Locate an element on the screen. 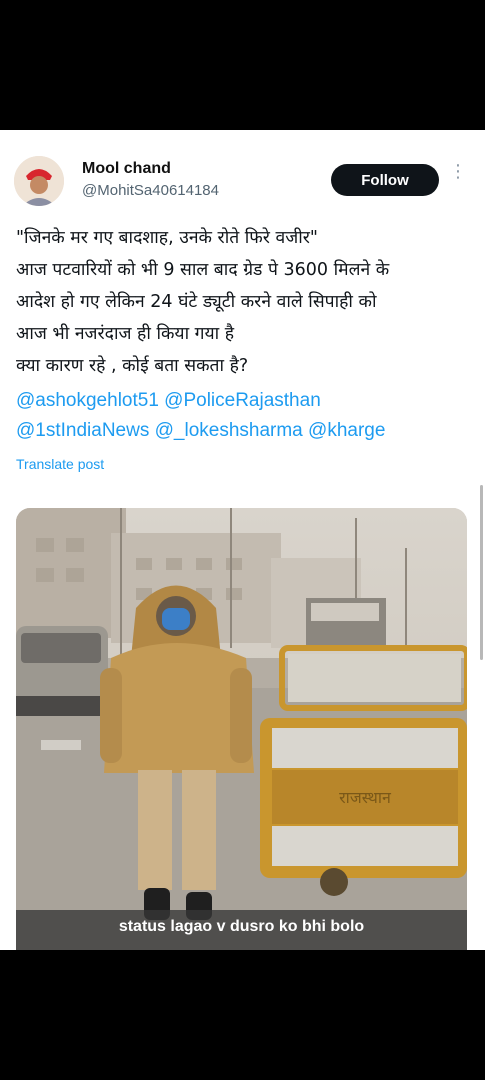 The height and width of the screenshot is (1080, 485). translate-post-link: Translate post is located at coordinates (60, 464).